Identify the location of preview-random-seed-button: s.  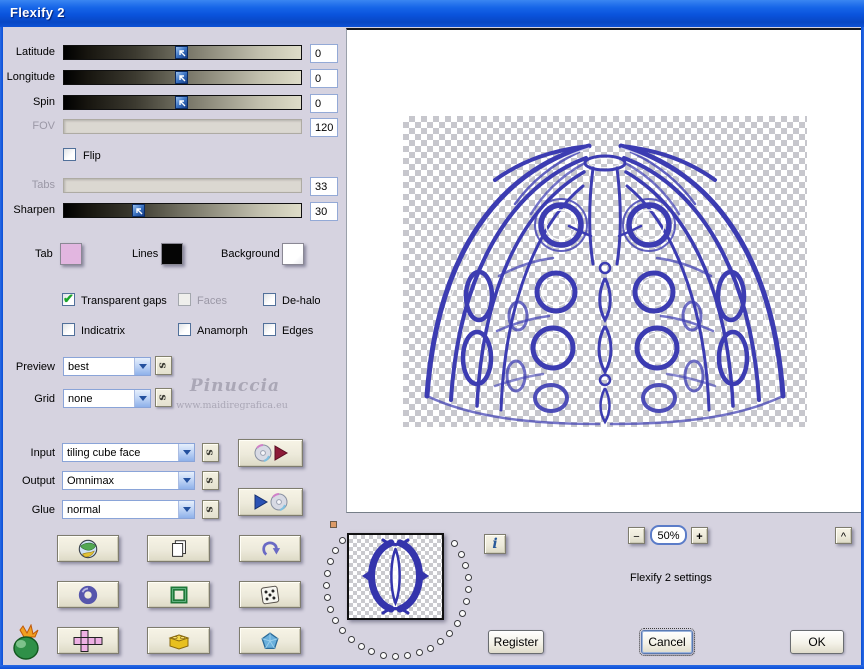
(163, 365).